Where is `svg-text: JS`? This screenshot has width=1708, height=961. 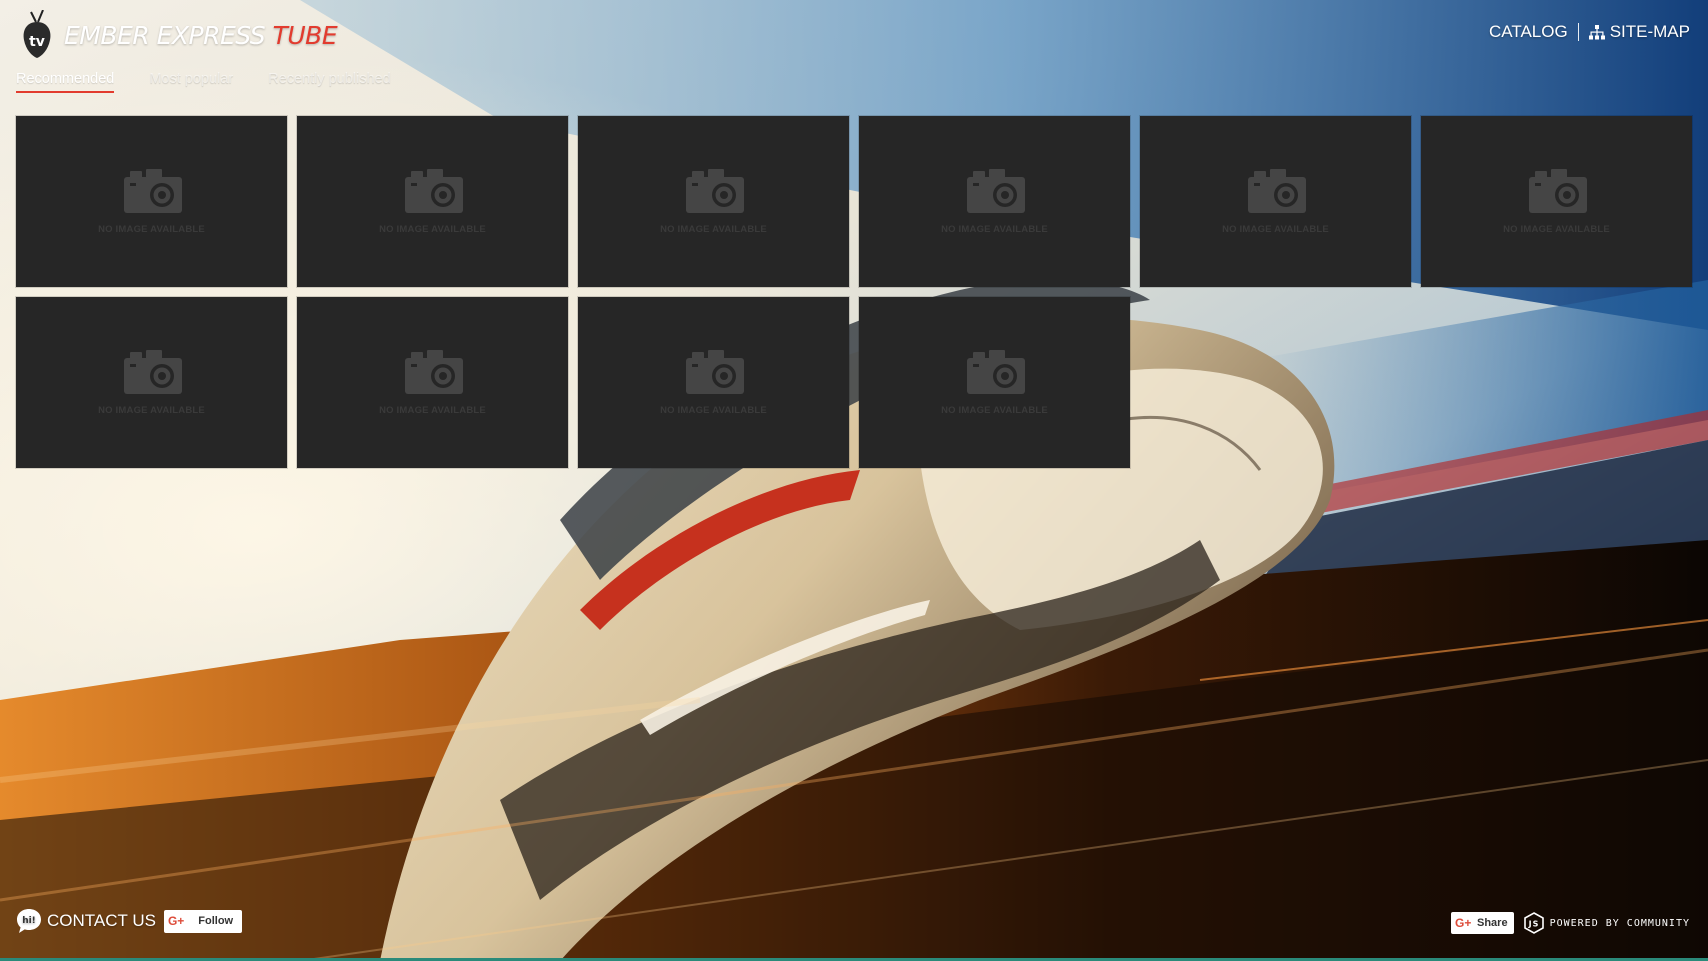
svg-text: JS is located at coordinates (1533, 924).